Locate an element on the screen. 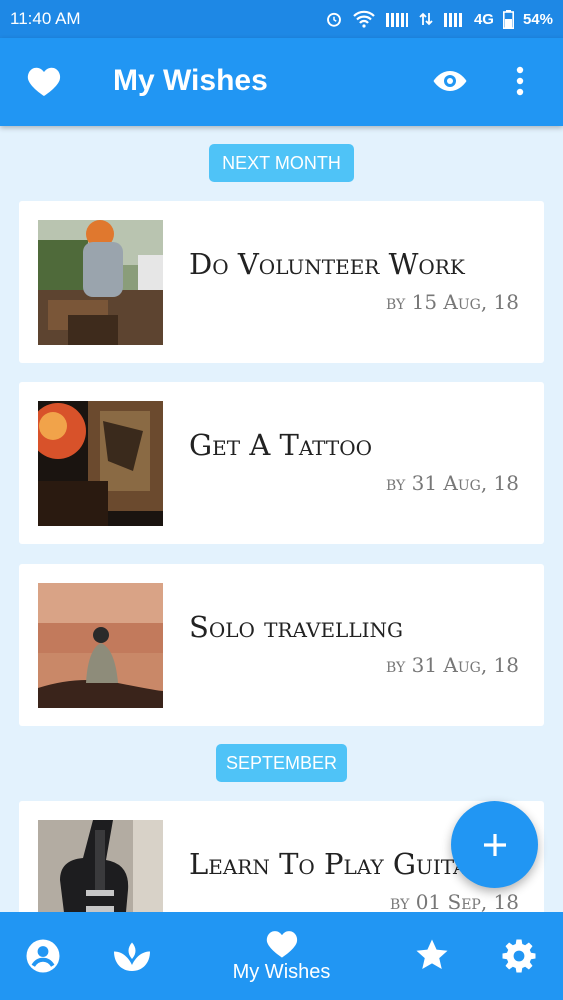 The image size is (563, 1000). account-circle-icon is located at coordinates (43, 956).